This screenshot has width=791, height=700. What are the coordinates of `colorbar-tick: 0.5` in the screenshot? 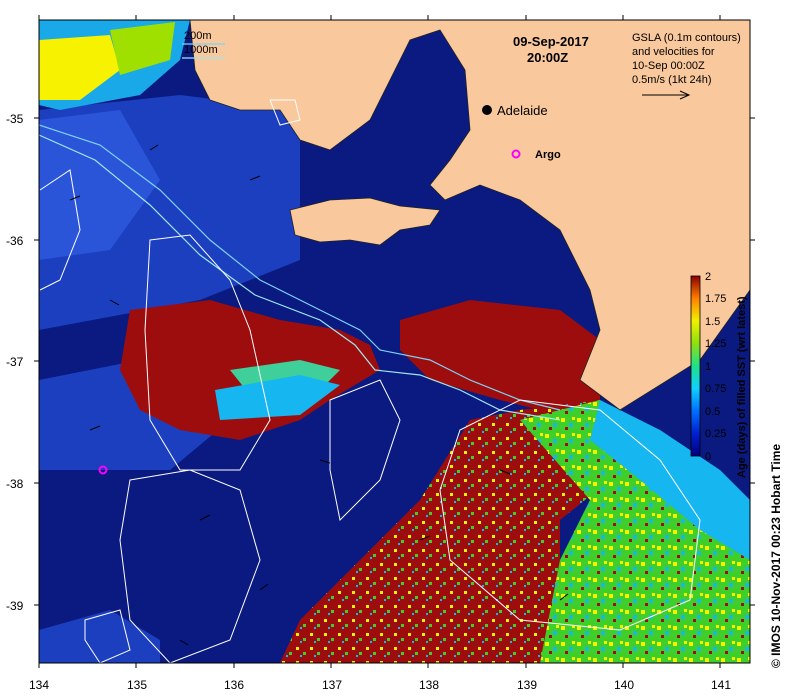 It's located at (712, 412).